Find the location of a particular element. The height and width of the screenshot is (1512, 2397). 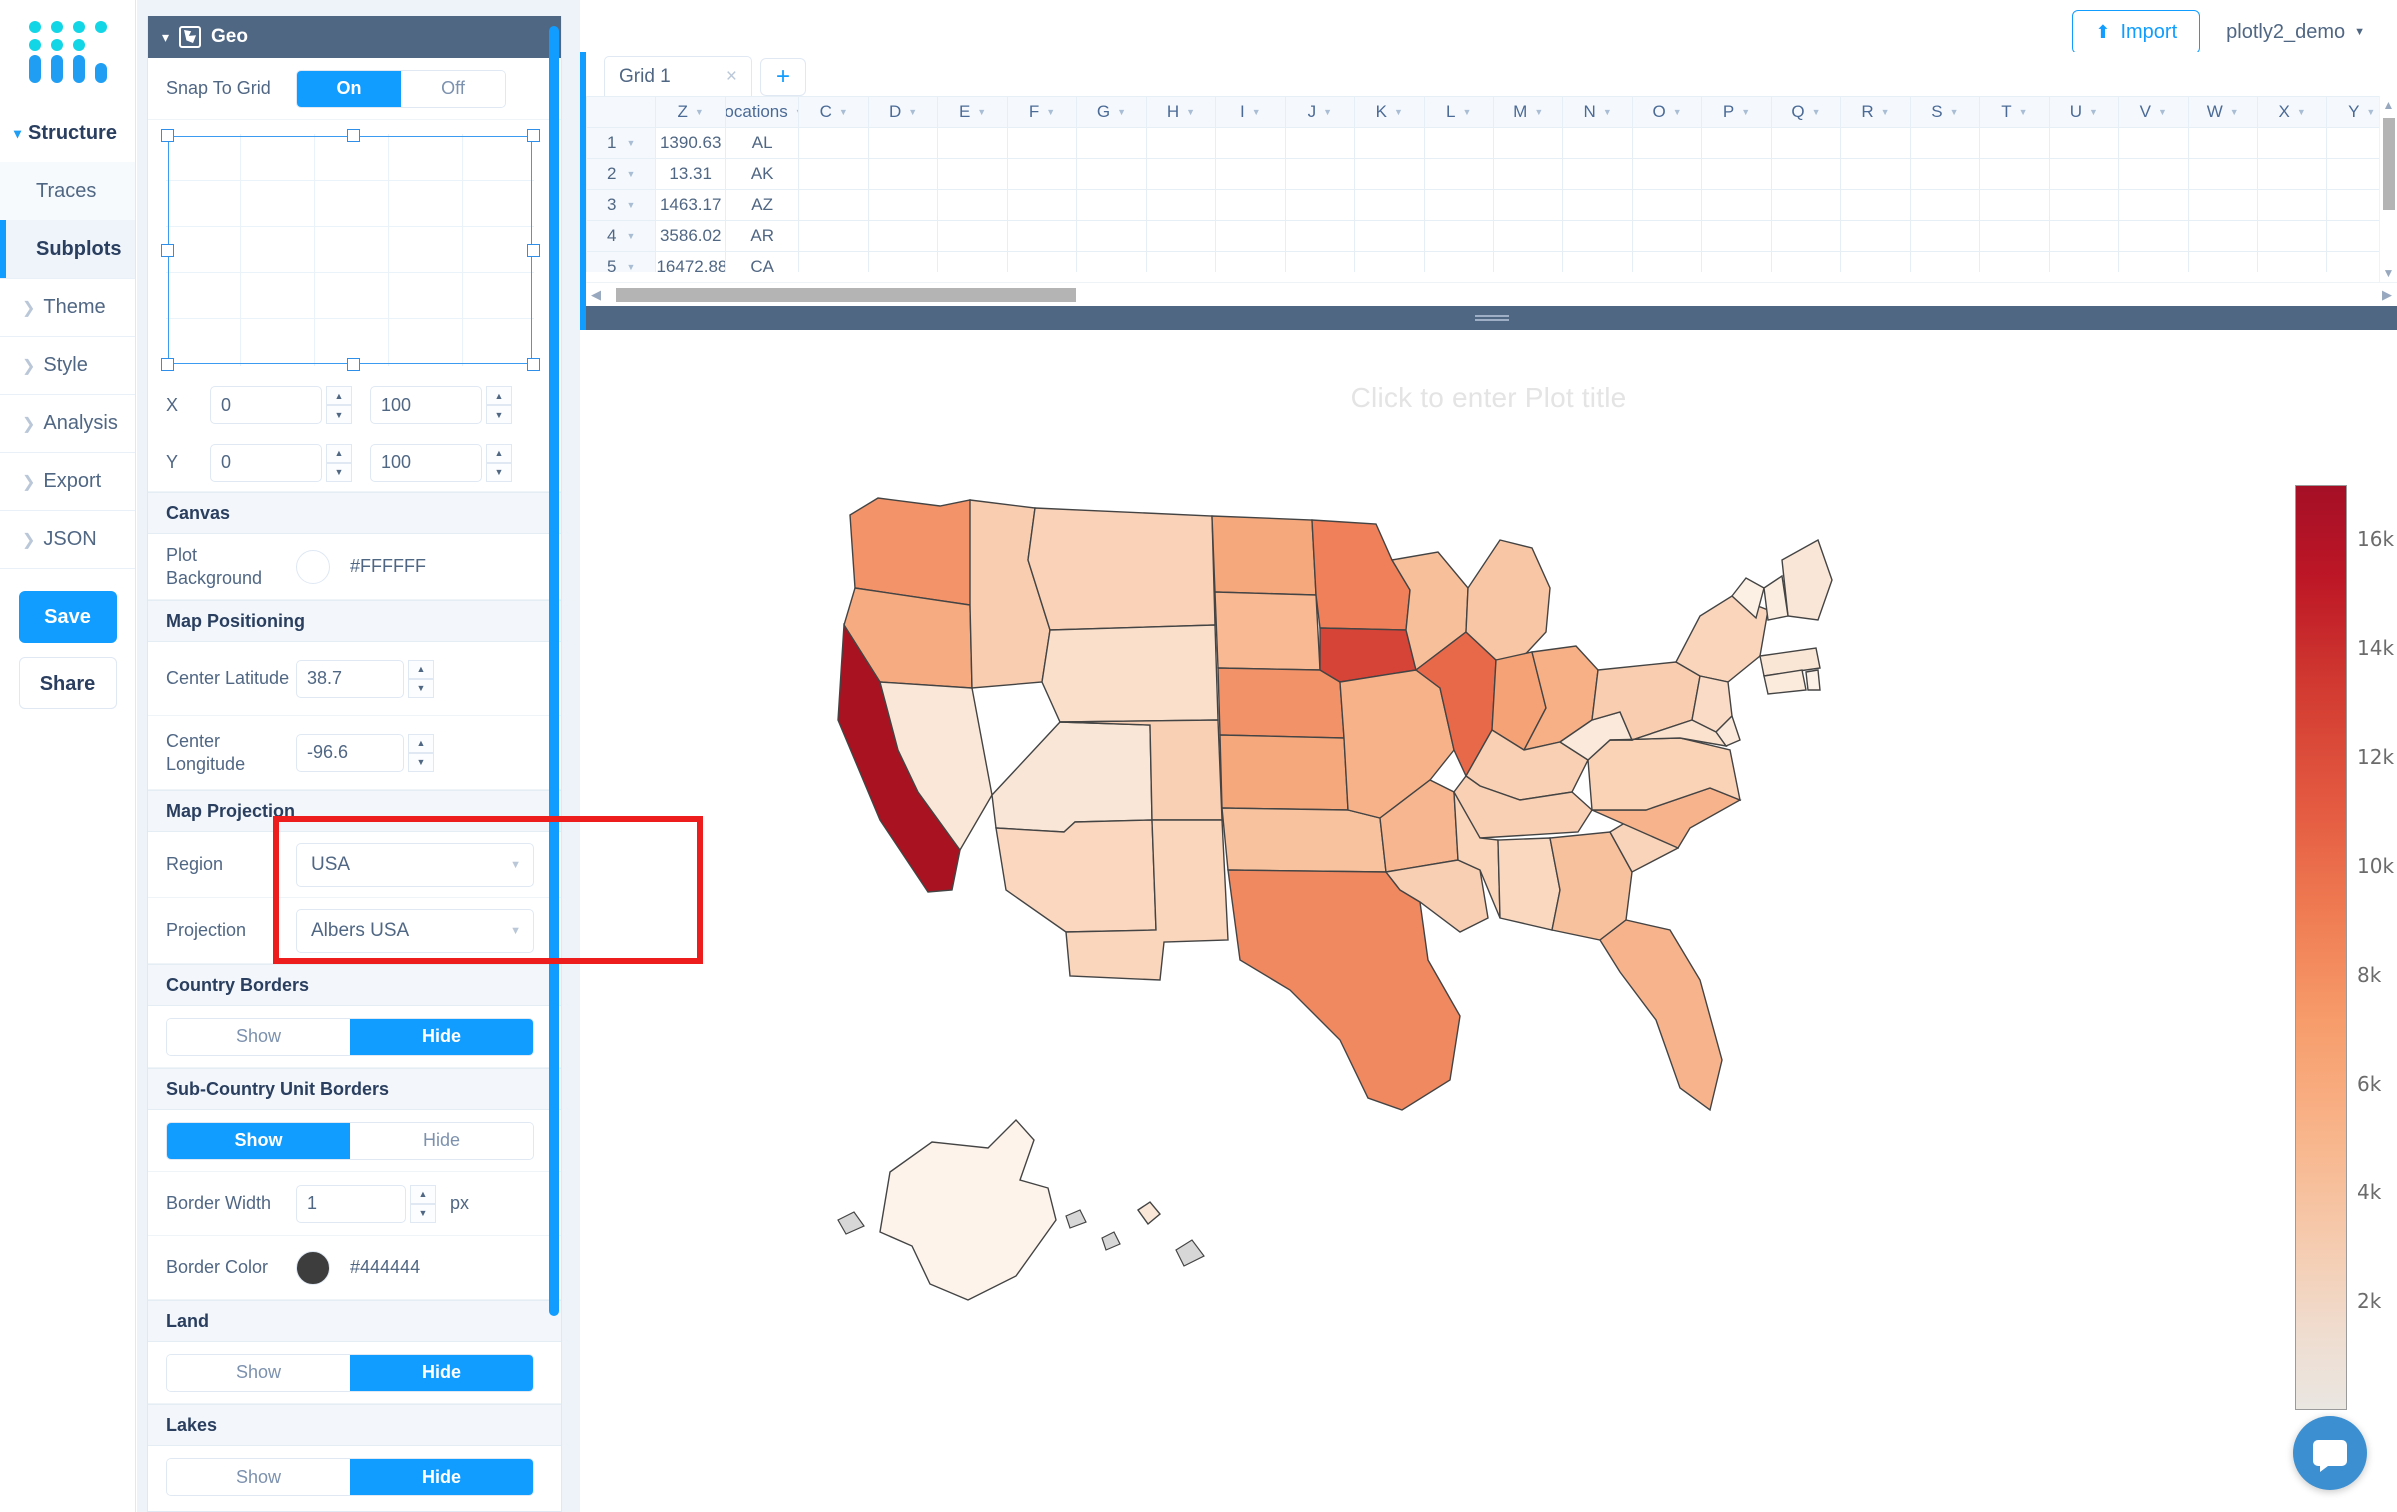

scroll-left-icon: ◀ is located at coordinates (596, 295).